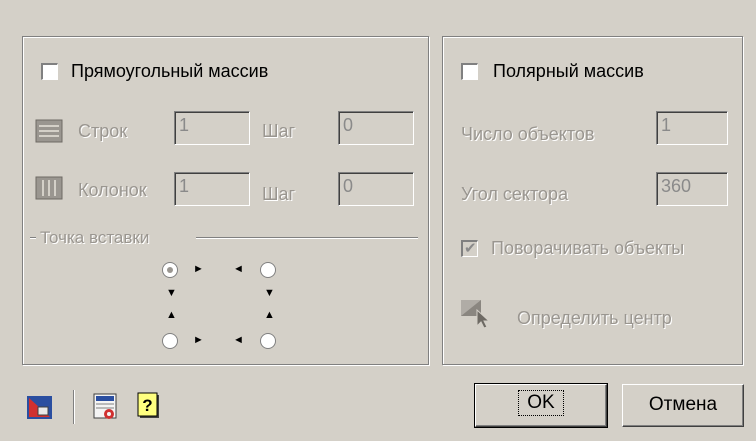 This screenshot has width=756, height=441. I want to click on rows-input: 1, so click(212, 128).